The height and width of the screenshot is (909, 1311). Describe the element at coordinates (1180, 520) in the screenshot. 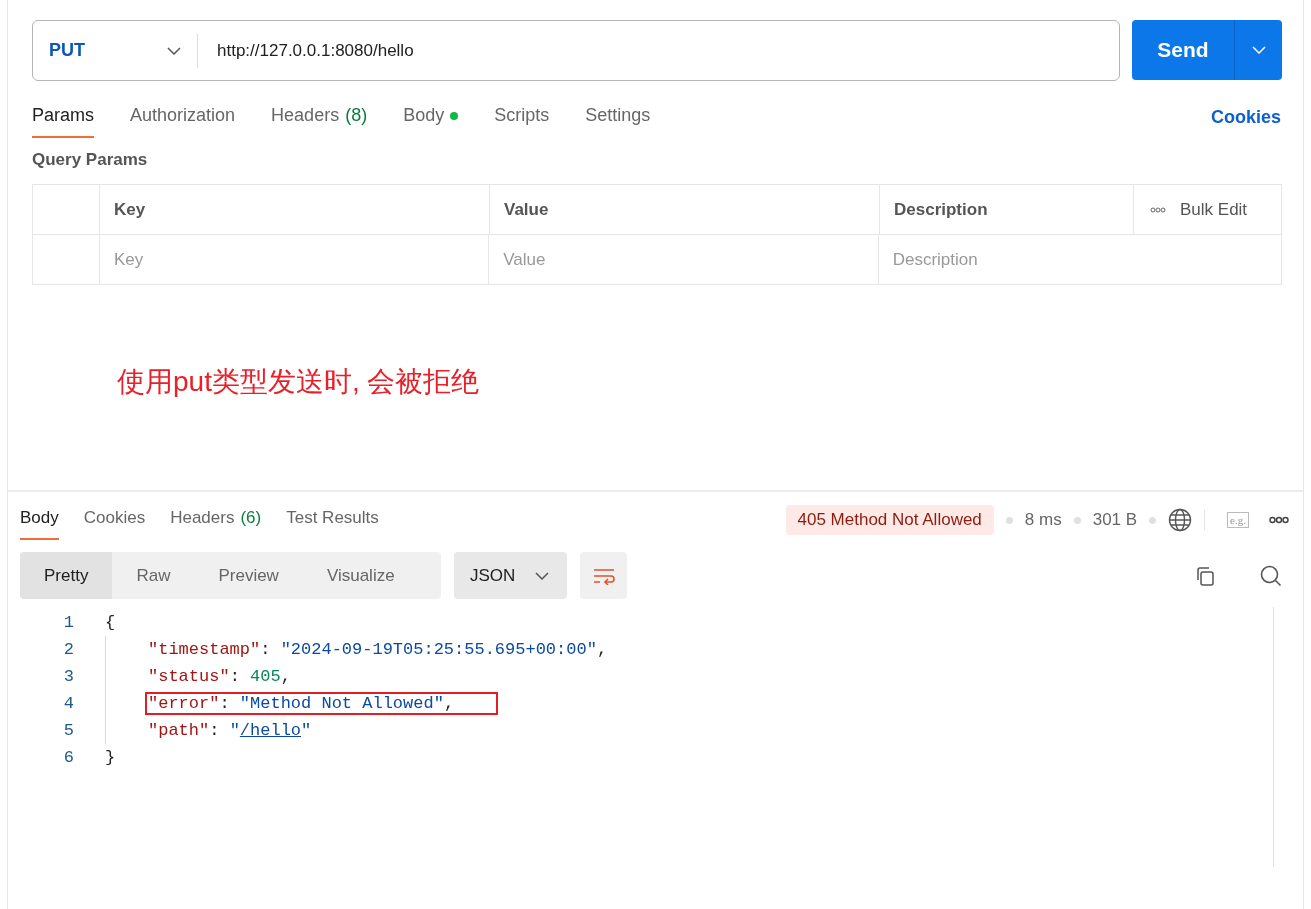

I see `globe-icon` at that location.